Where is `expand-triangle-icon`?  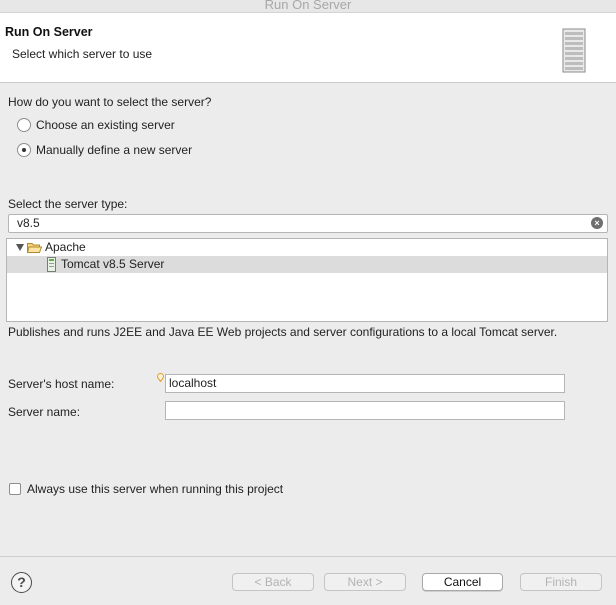 expand-triangle-icon is located at coordinates (20, 247).